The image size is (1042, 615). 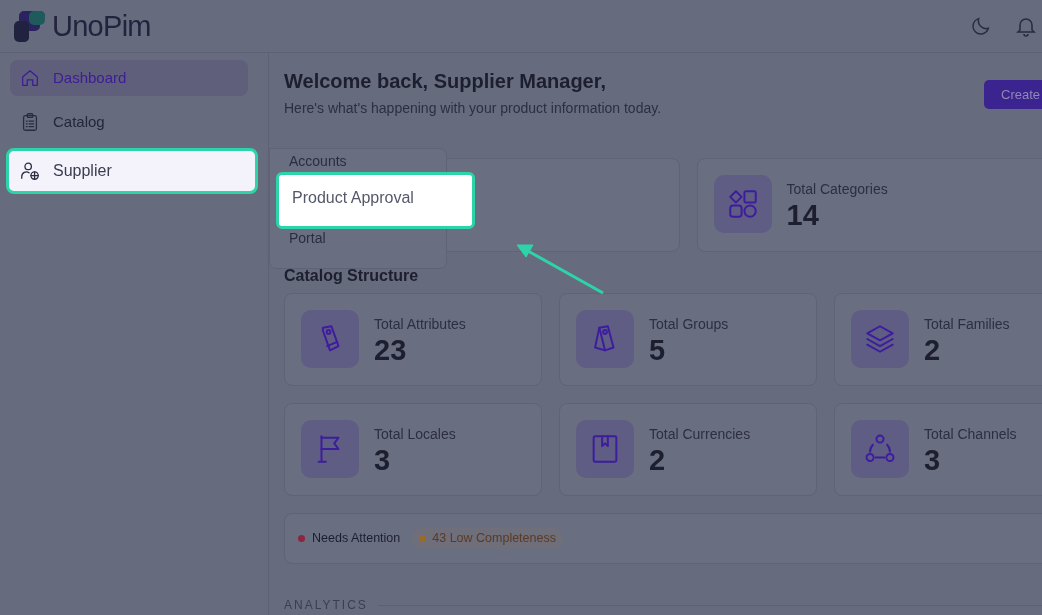 What do you see at coordinates (132, 171) in the screenshot?
I see `sidebar-item: Supplier` at bounding box center [132, 171].